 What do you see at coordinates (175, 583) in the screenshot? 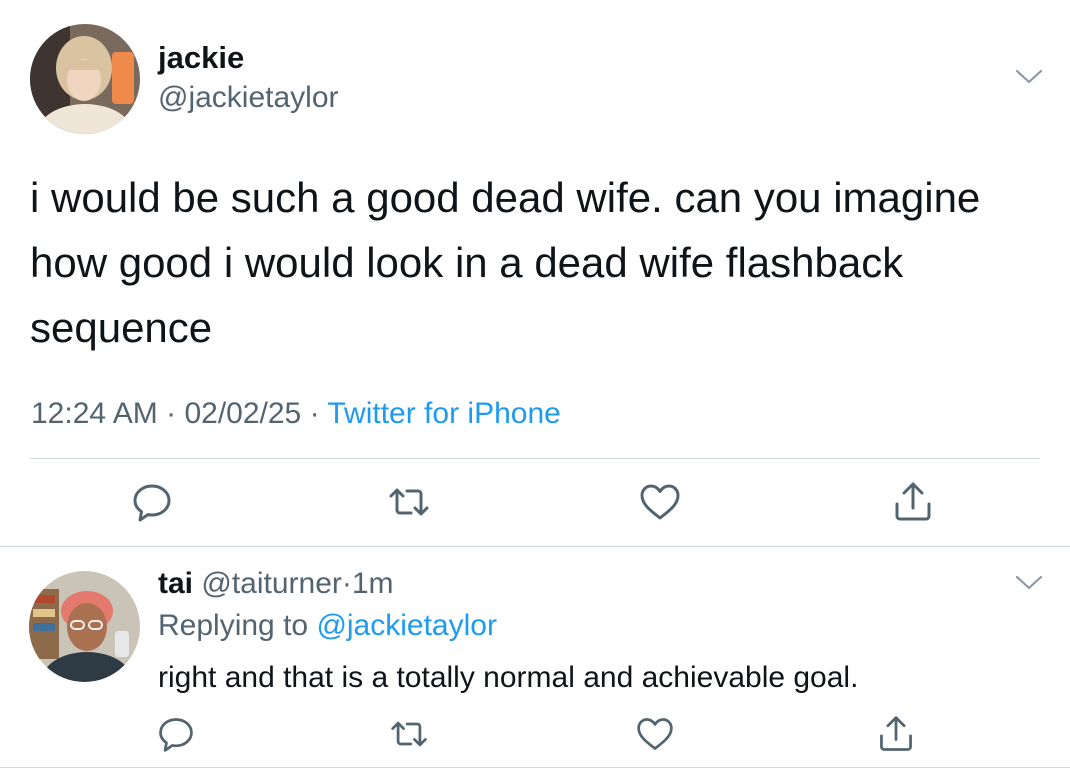
I see `reply-display-name: tai` at bounding box center [175, 583].